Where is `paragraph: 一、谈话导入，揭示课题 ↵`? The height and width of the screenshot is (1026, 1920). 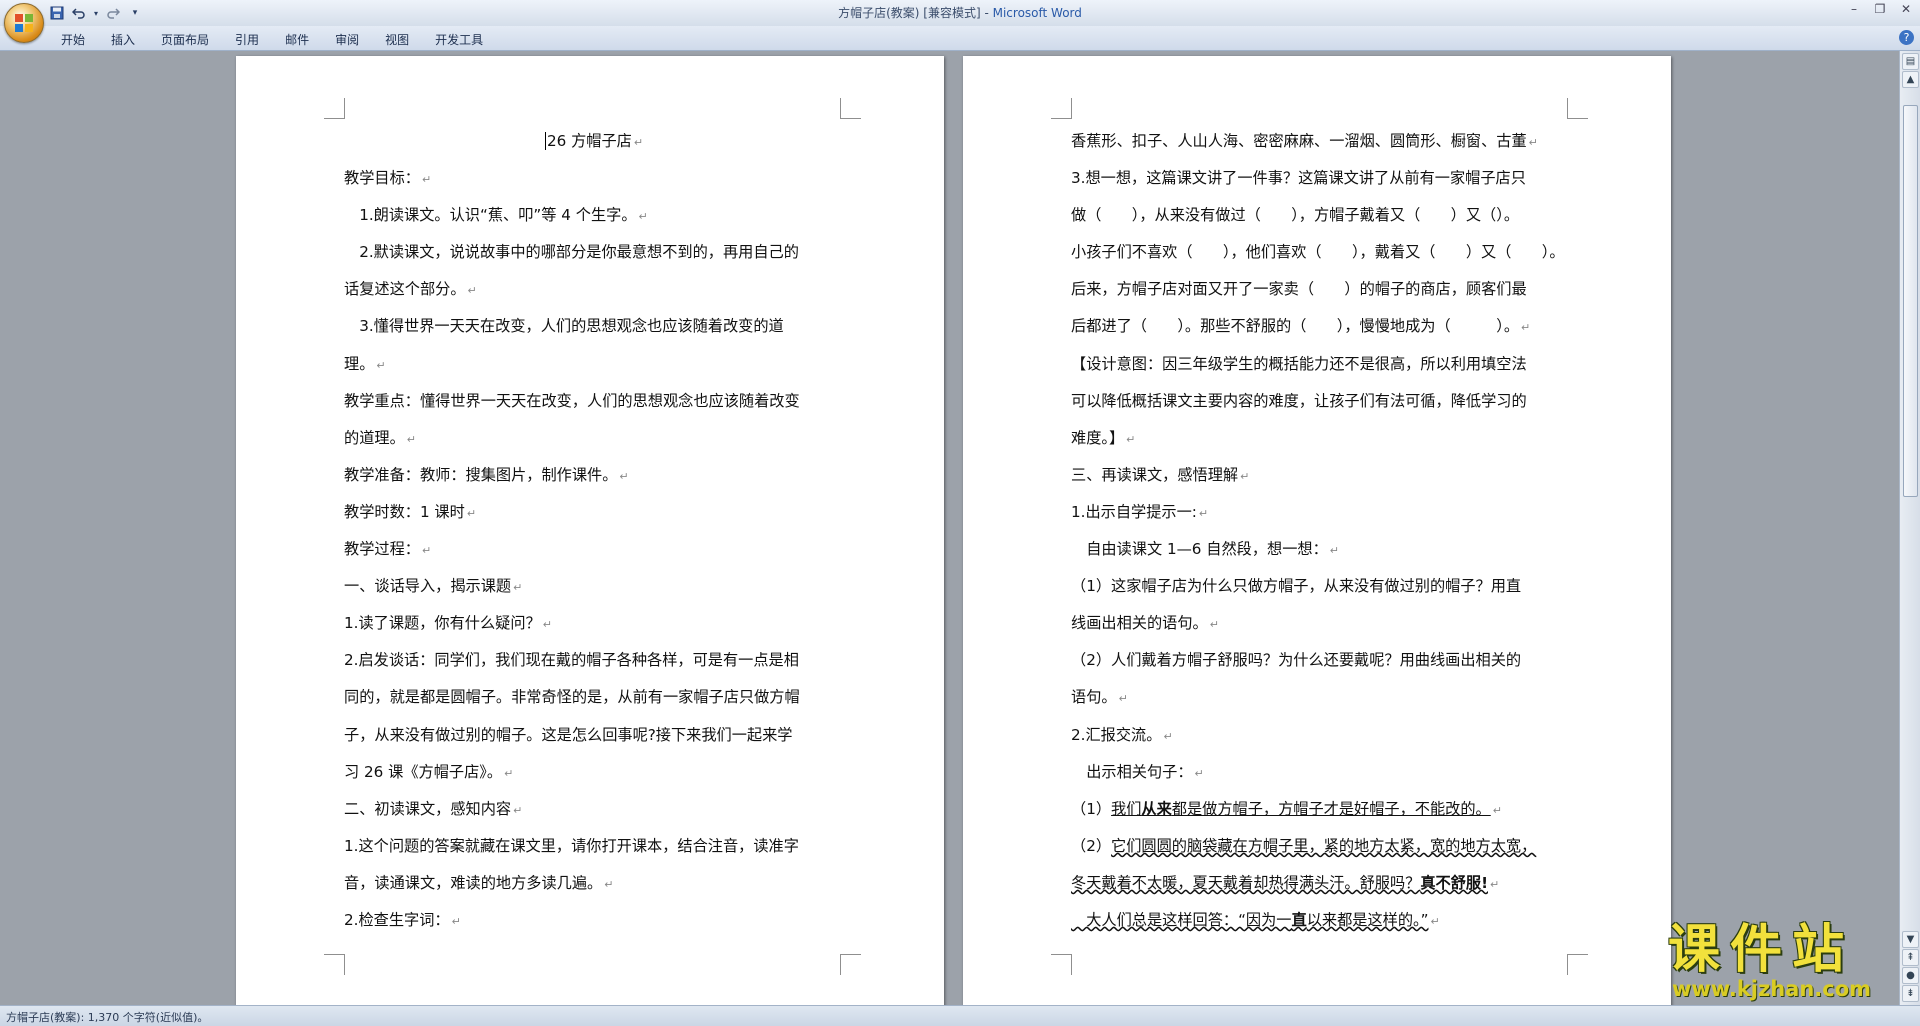 paragraph: 一、谈话导入，揭示课题 ↵ is located at coordinates (433, 586).